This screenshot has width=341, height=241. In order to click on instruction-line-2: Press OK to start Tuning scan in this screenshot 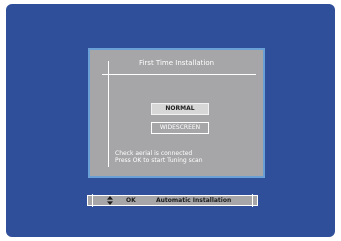, I will do `click(159, 160)`.